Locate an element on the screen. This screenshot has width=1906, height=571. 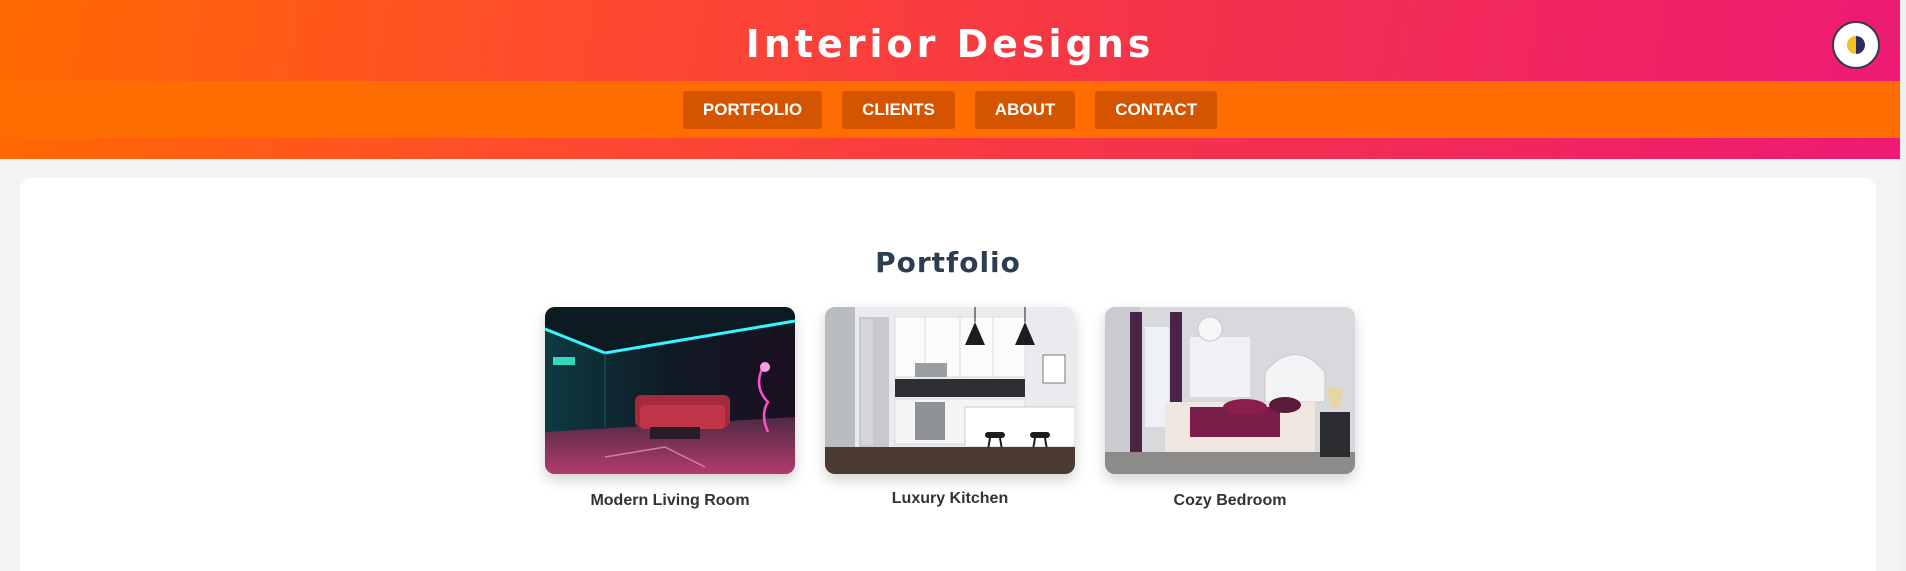
gallery-caption: Modern Living Room is located at coordinates (670, 500).